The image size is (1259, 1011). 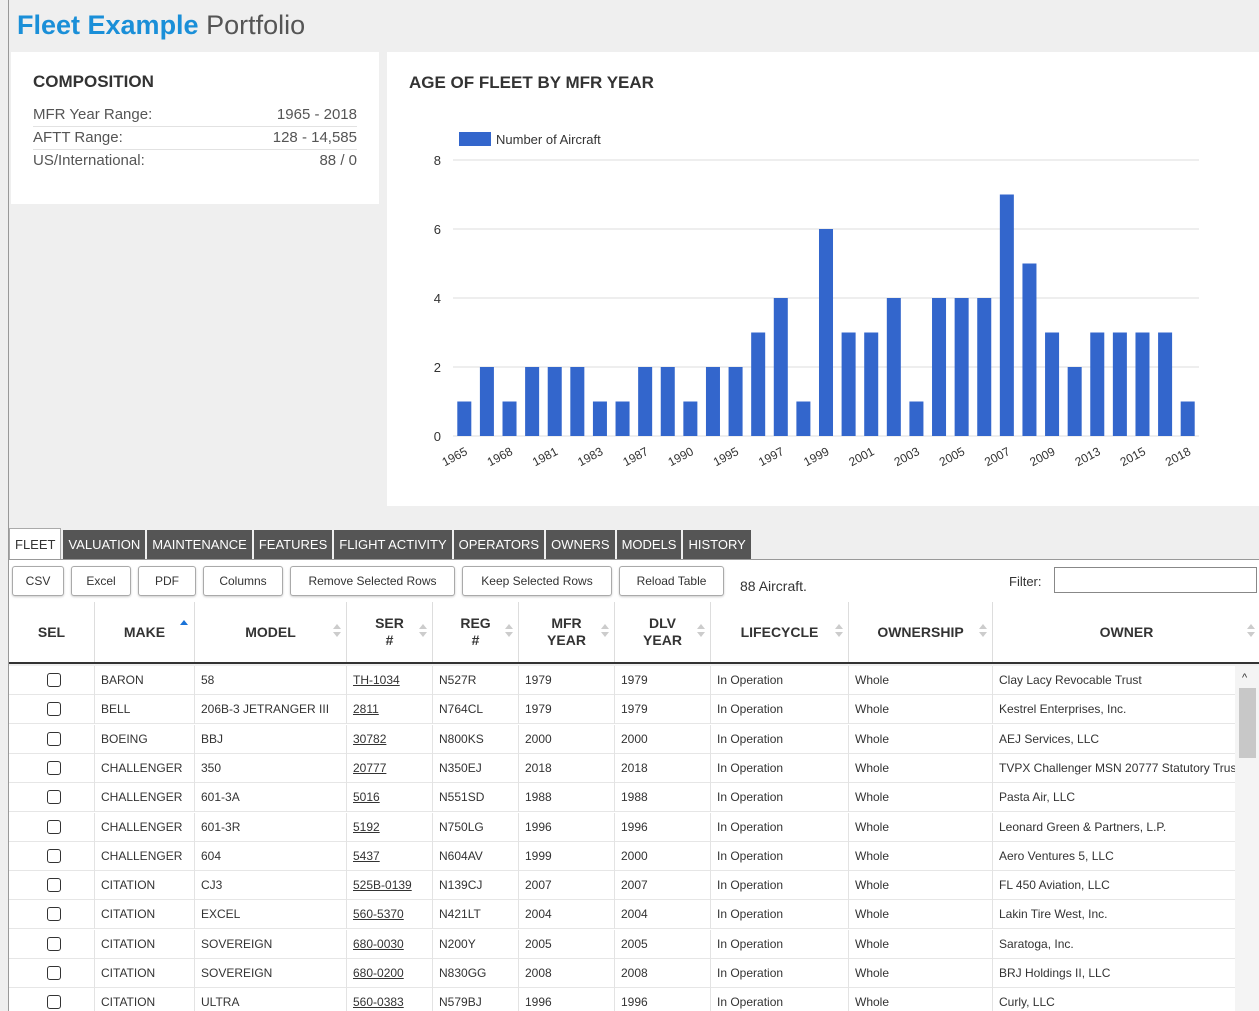 What do you see at coordinates (567, 973) in the screenshot?
I see `cell-mfr-year: 2008` at bounding box center [567, 973].